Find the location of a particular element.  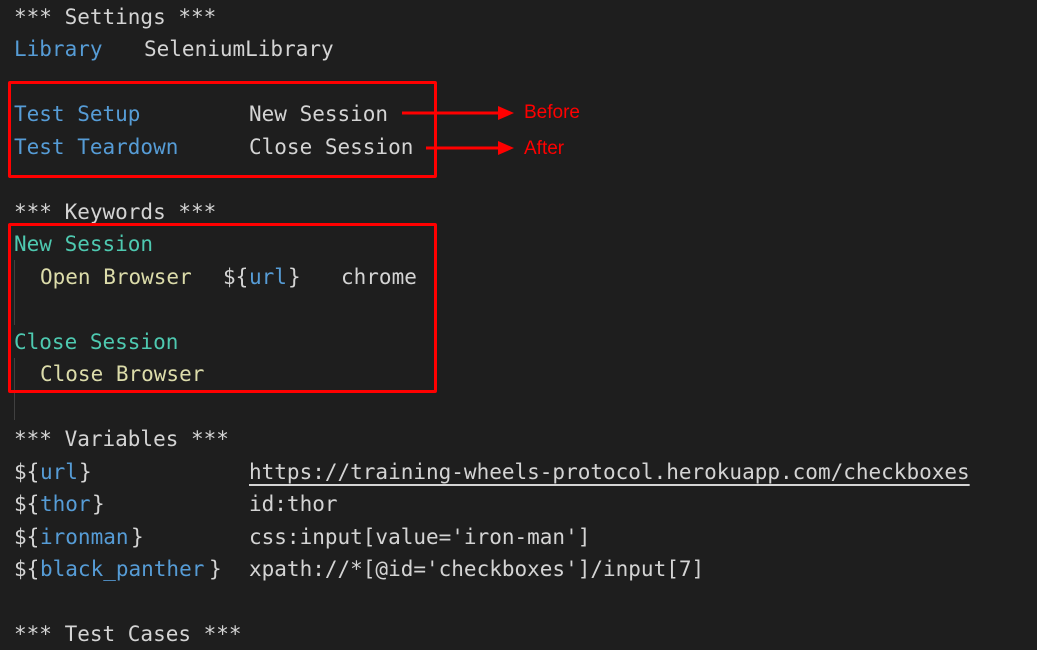

library-key: Library is located at coordinates (58, 49).